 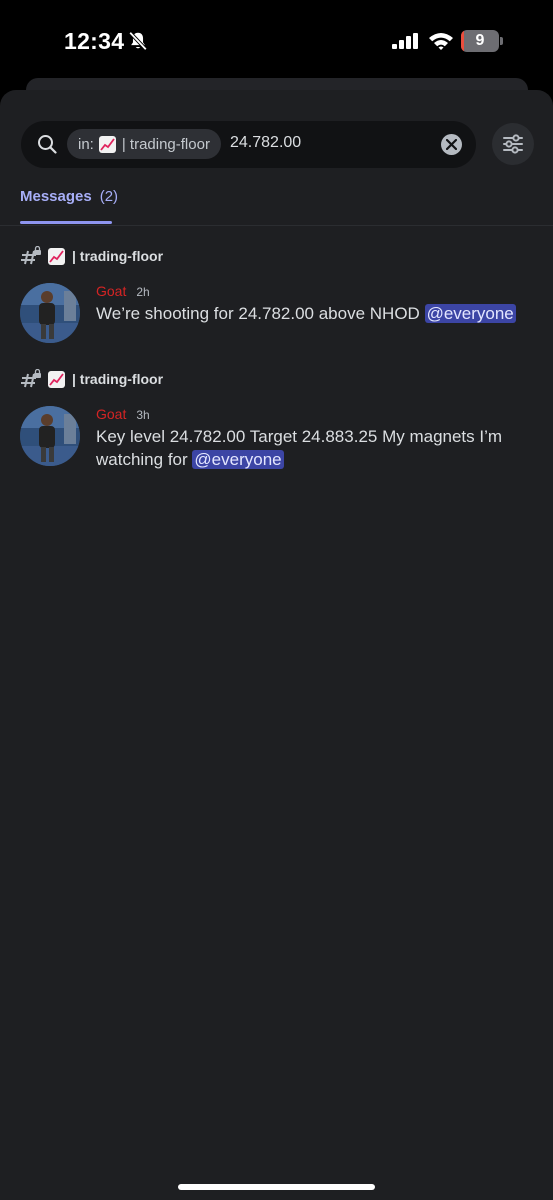 I want to click on search-input: in: | trading-floor 24.782.00, so click(x=248, y=144).